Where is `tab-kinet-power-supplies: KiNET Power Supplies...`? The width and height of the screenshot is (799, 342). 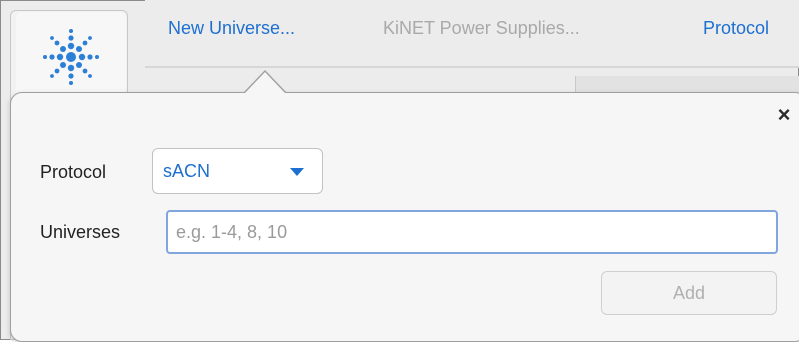 tab-kinet-power-supplies: KiNET Power Supplies... is located at coordinates (481, 28).